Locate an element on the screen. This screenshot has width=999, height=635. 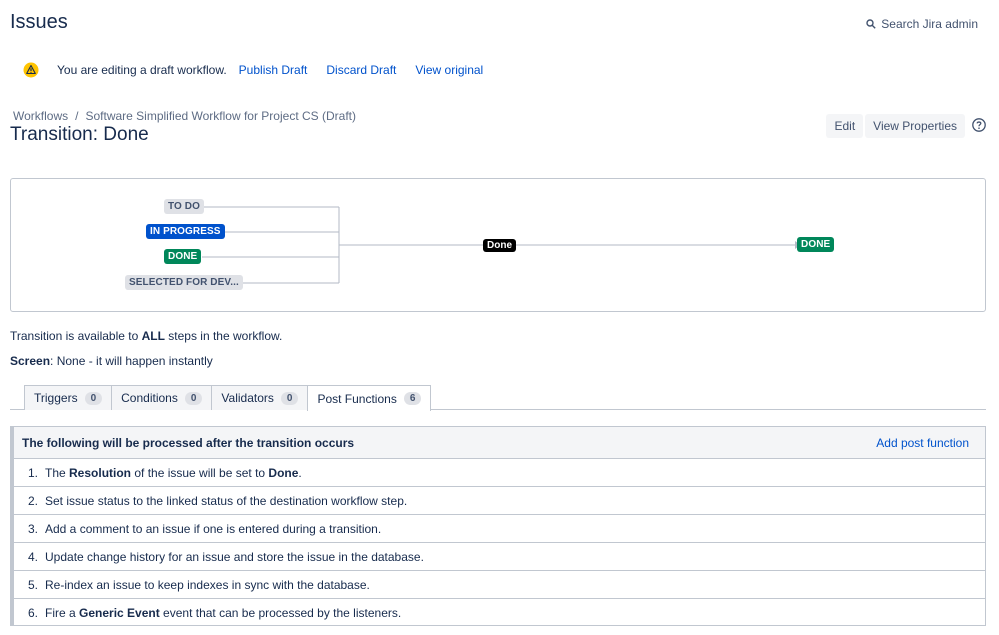
row-number: 2. is located at coordinates (33, 500).